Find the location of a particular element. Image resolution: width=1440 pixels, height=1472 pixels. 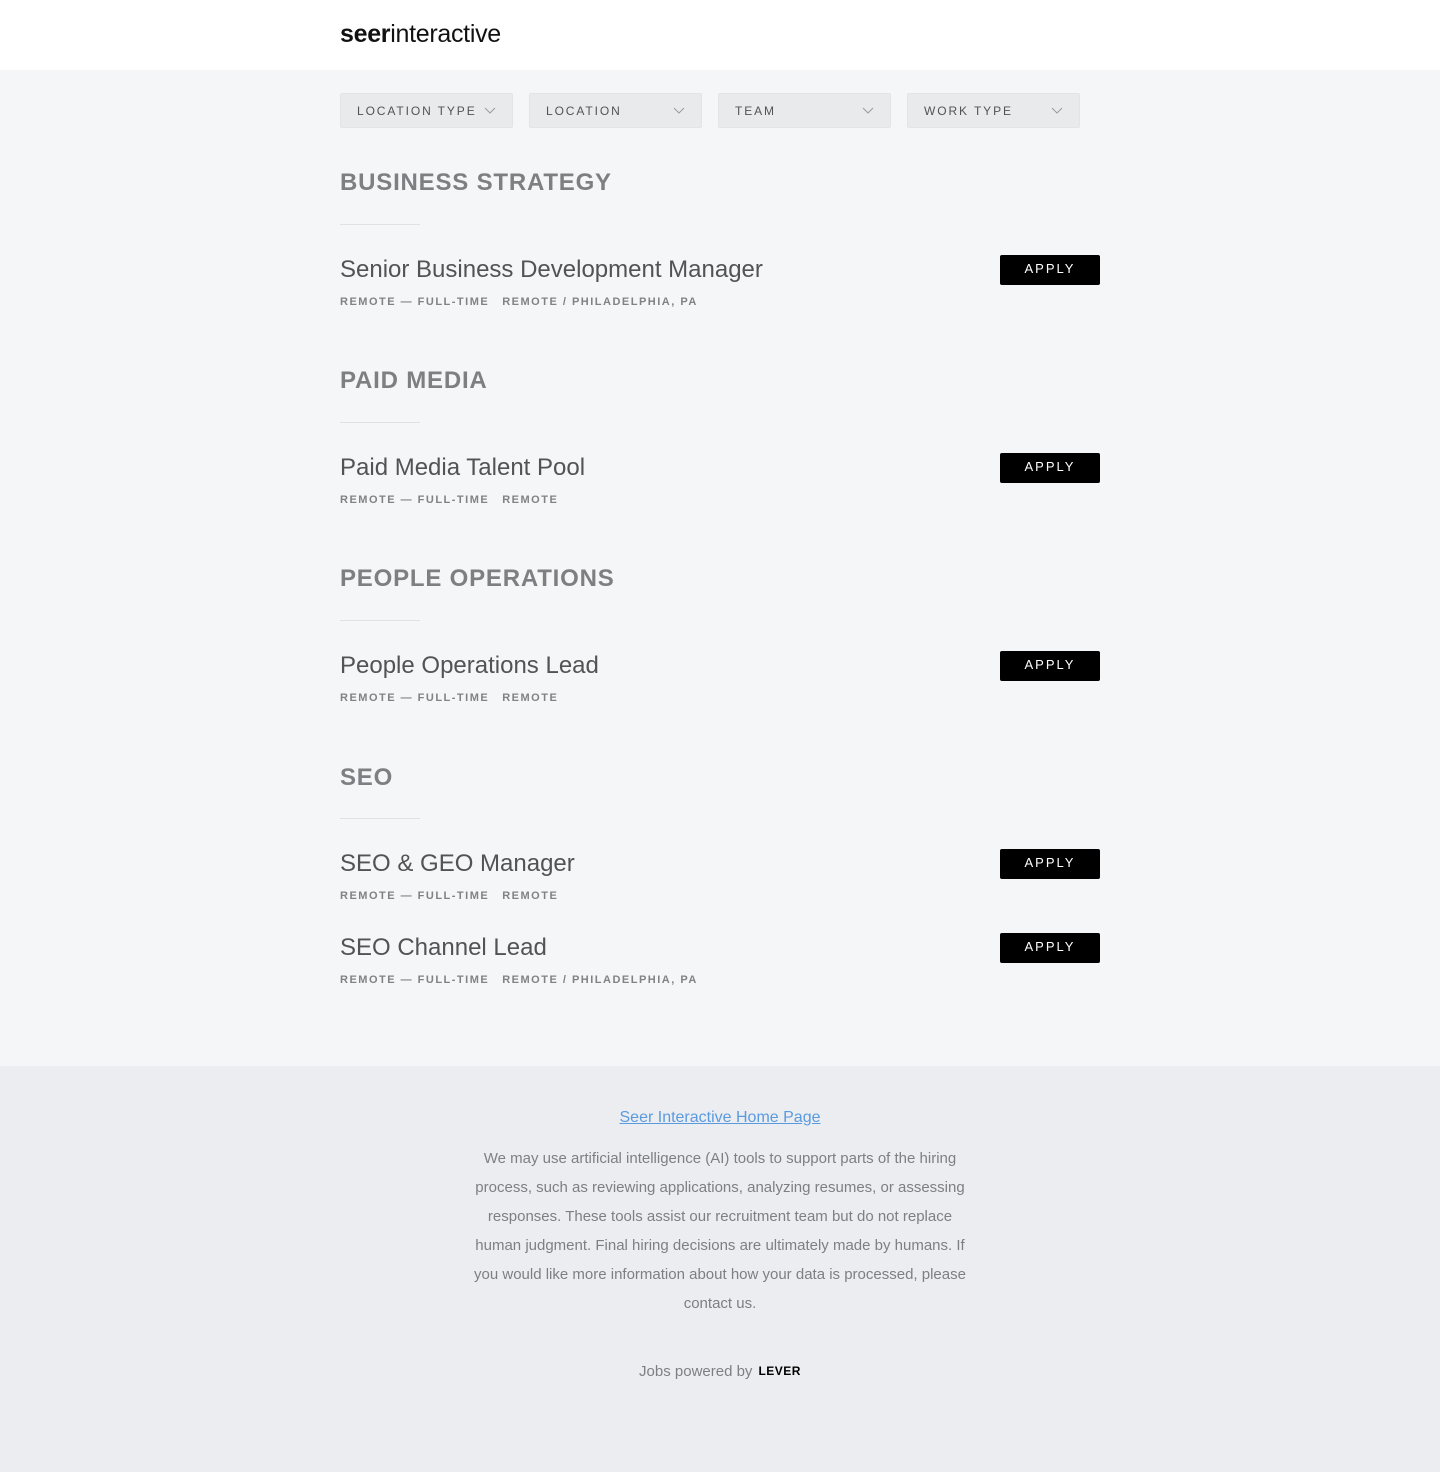

filter-team: TEAM is located at coordinates (804, 110).